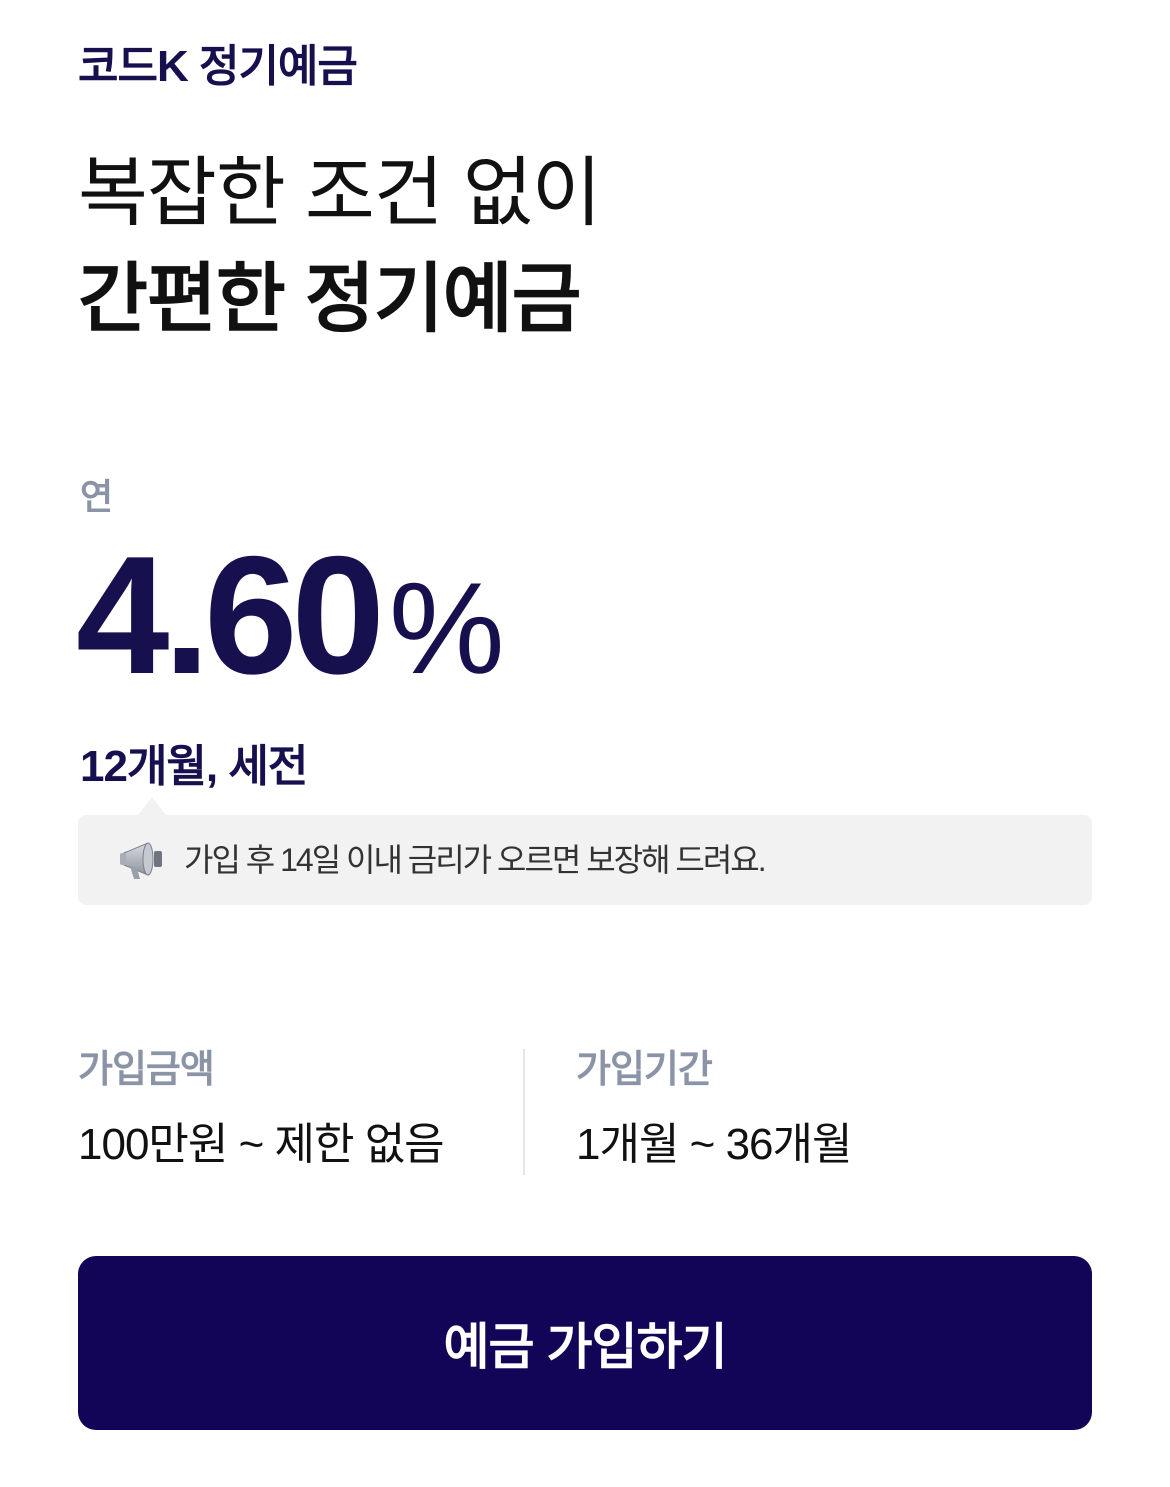 The height and width of the screenshot is (1487, 1170). Describe the element at coordinates (585, 1343) in the screenshot. I see `join-deposit-button: 예금 가입하기` at that location.